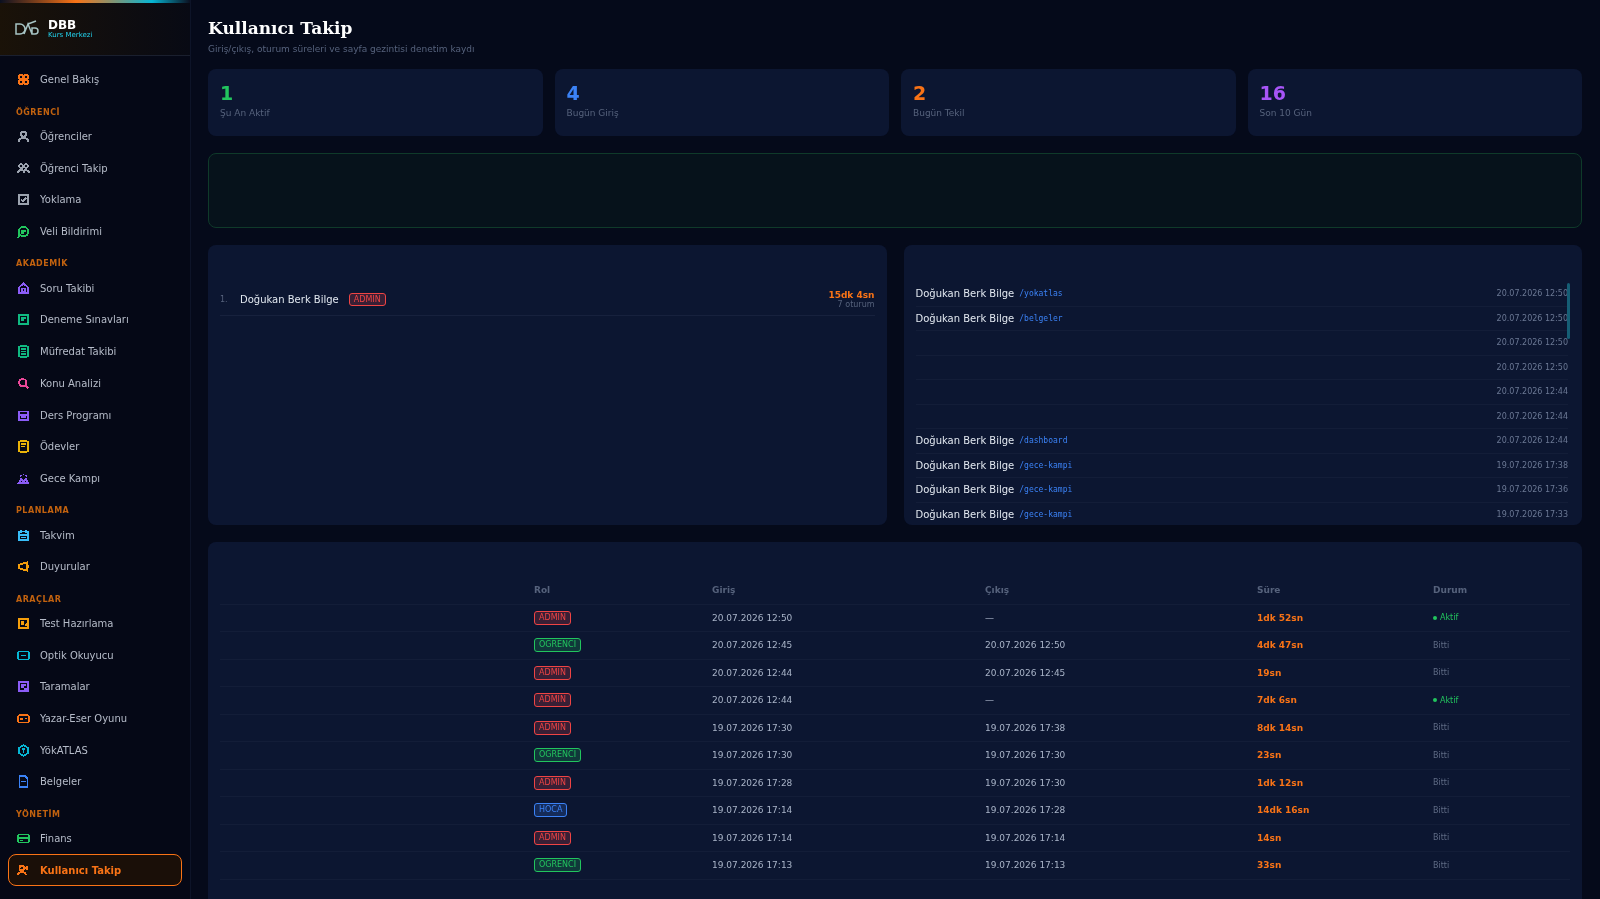 The image size is (1600, 899). What do you see at coordinates (95, 231) in the screenshot?
I see `sidebar-item: Veli Bildirimi` at bounding box center [95, 231].